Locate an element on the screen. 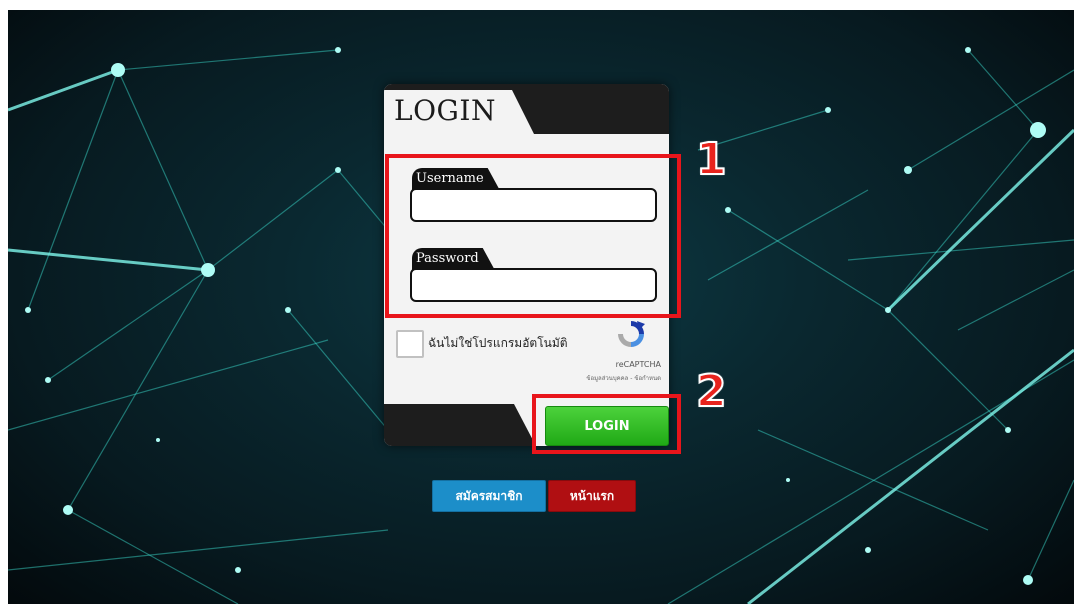 The width and height of the screenshot is (1081, 604). recaptcha-logo-icon is located at coordinates (631, 334).